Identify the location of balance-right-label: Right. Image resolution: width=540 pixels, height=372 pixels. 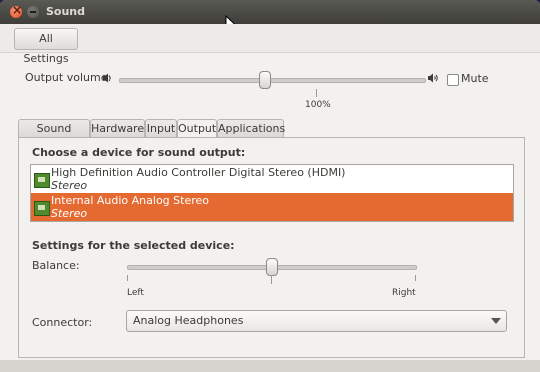
(404, 293).